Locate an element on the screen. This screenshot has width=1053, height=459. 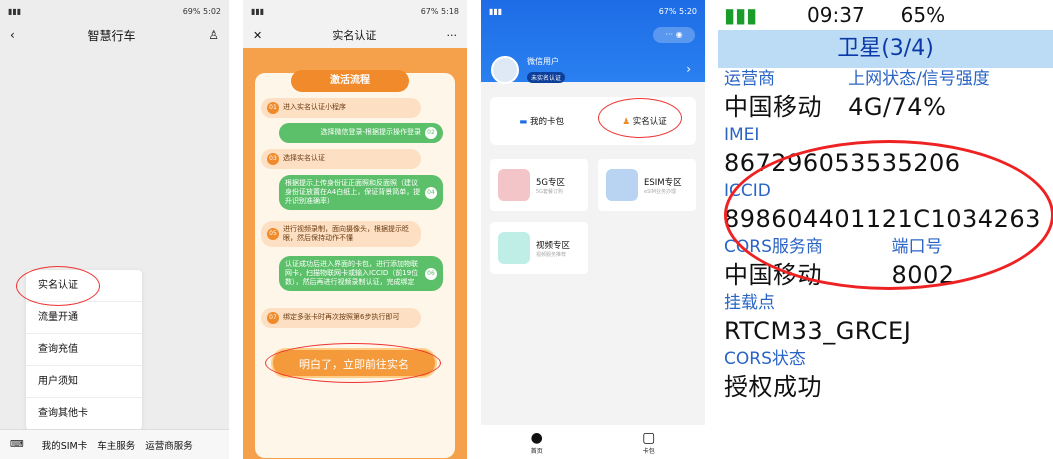
bottom-menu-operator: 运营商服务 is located at coordinates (169, 445).